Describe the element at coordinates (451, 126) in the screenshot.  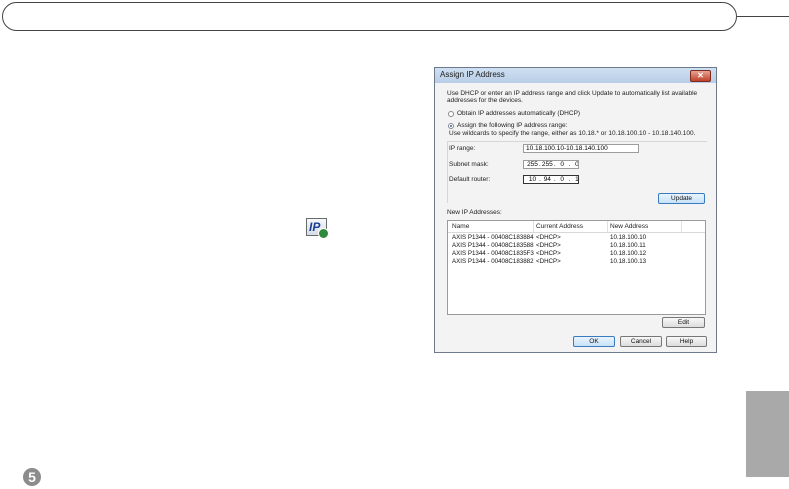
I see `range-radio` at that location.